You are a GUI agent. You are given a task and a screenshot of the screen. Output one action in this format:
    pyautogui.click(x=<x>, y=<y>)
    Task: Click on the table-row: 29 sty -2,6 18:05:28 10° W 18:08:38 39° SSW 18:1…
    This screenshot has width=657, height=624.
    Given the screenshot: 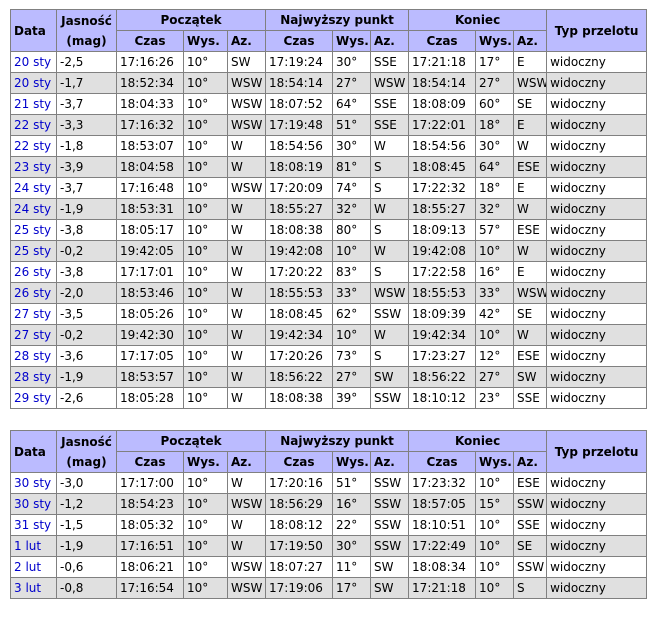 What is the action you would take?
    pyautogui.click(x=329, y=398)
    